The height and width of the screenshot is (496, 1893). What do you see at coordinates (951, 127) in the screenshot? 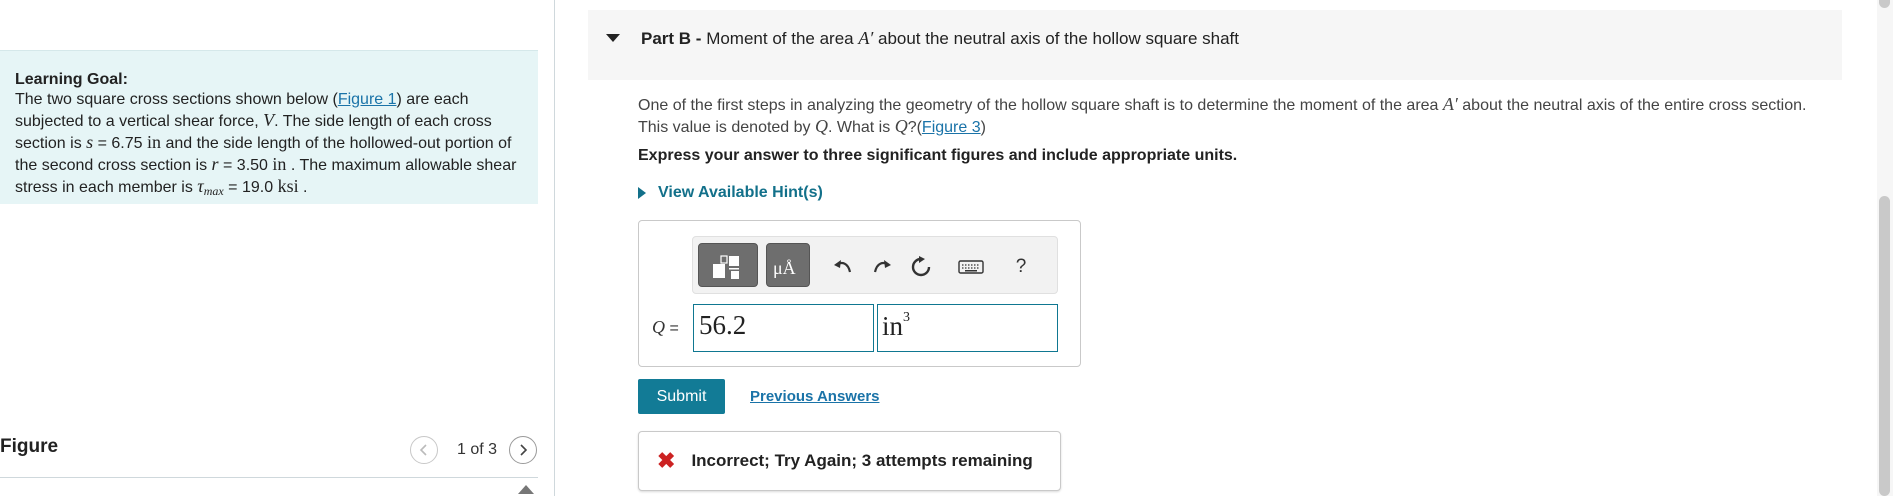
I see `figure-3-link: Figure 3` at bounding box center [951, 127].